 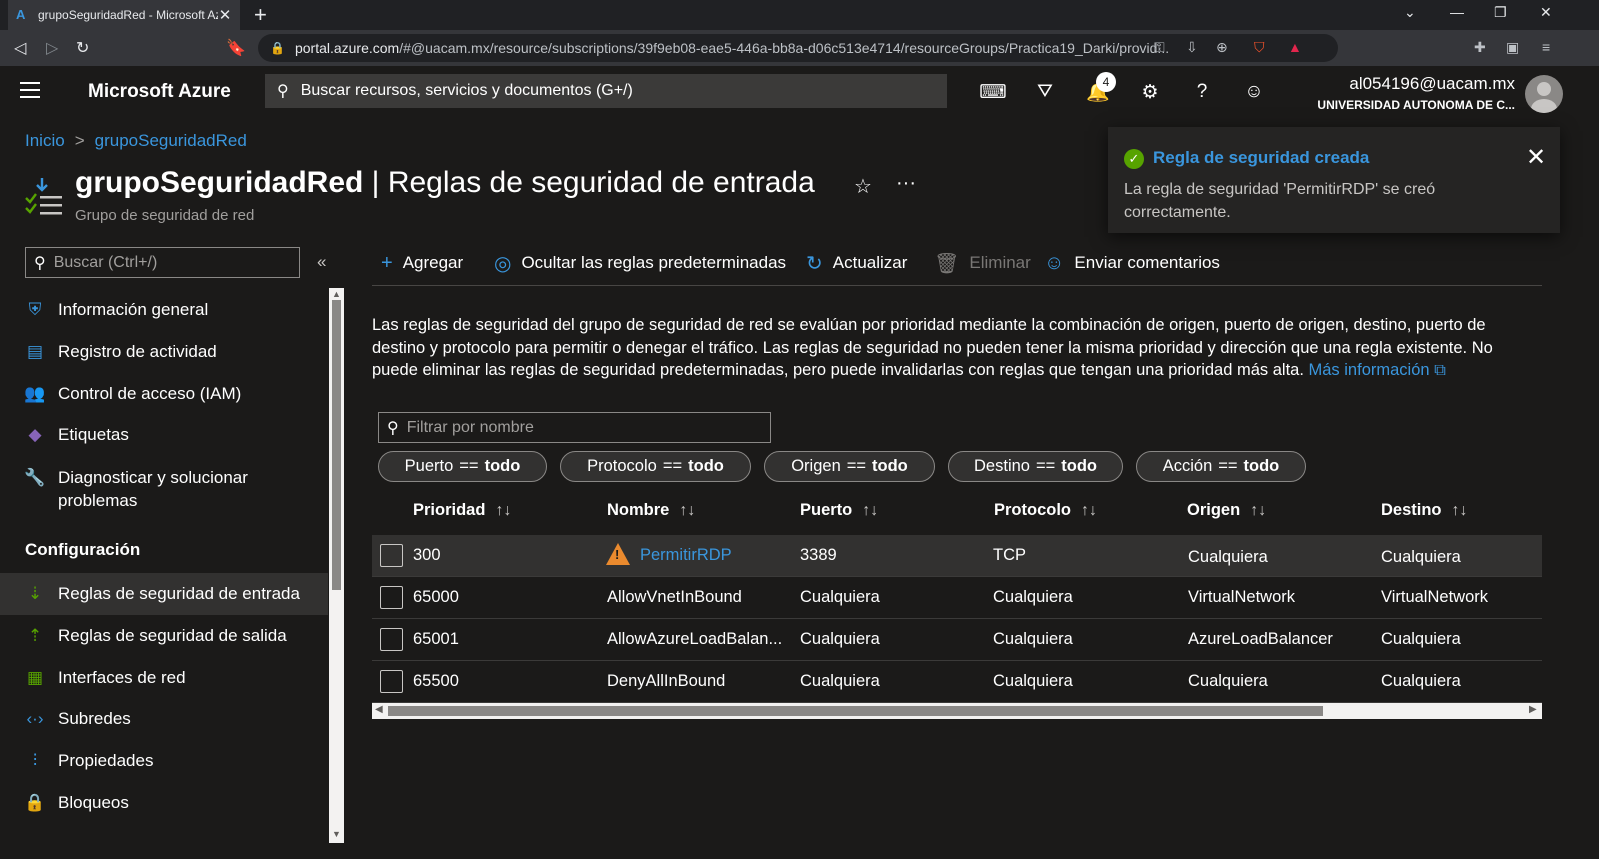 What do you see at coordinates (1544, 94) in the screenshot?
I see `avatar` at bounding box center [1544, 94].